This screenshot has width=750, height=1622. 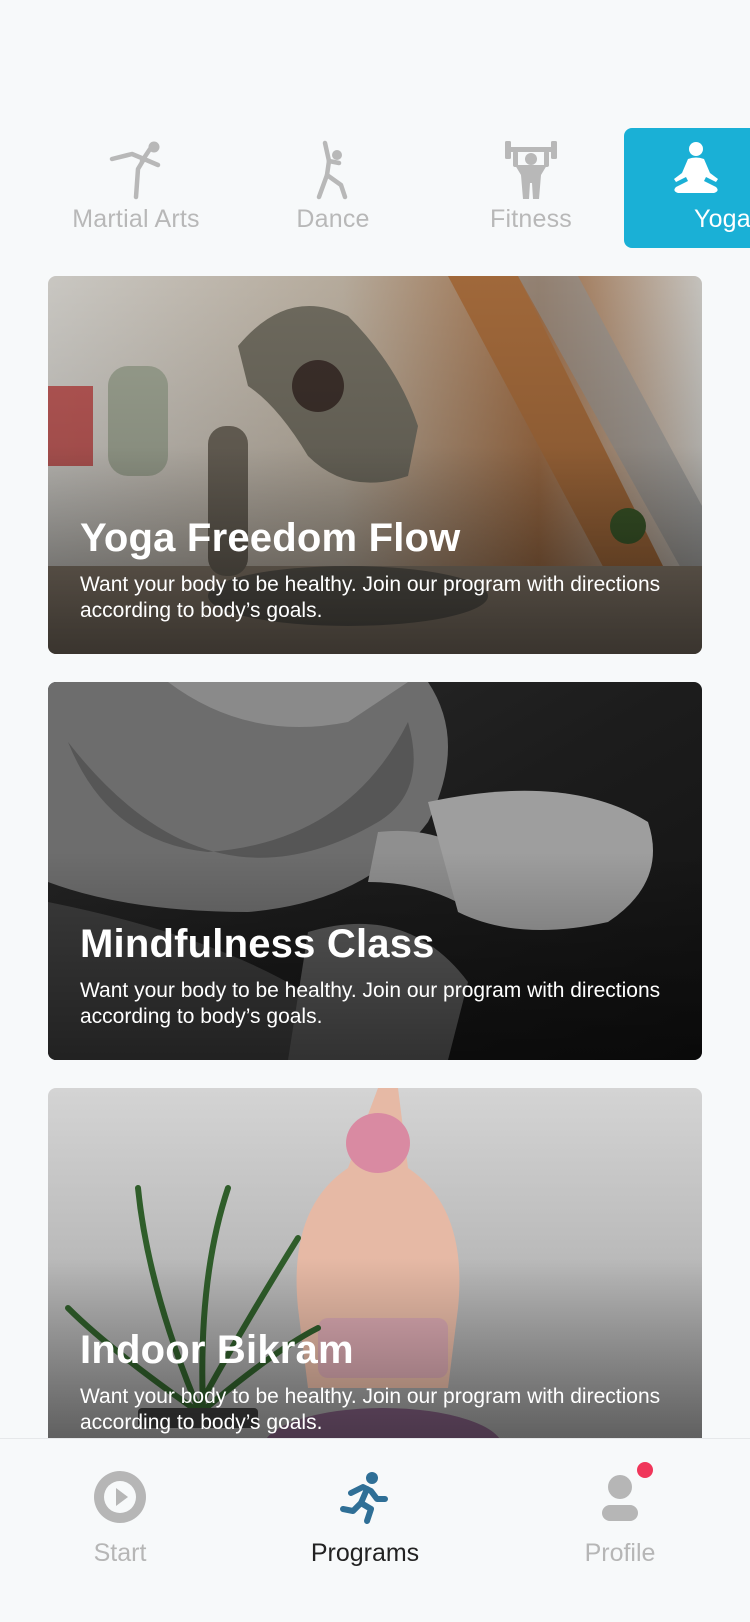 I want to click on category-tabs: Martial Arts Dance Fitness Yoga, so click(x=375, y=188).